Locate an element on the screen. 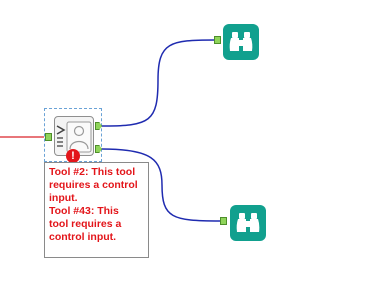  browse-tool-bottom is located at coordinates (248, 223).